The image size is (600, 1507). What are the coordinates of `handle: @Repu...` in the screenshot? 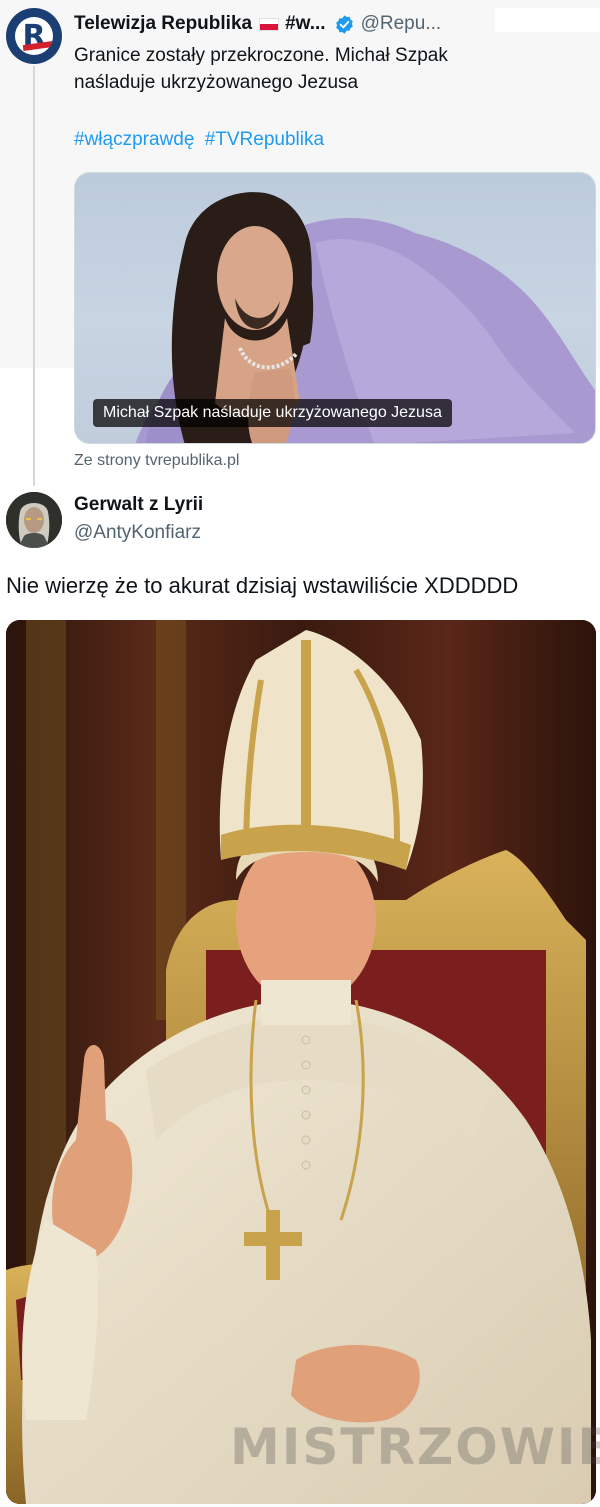 It's located at (401, 24).